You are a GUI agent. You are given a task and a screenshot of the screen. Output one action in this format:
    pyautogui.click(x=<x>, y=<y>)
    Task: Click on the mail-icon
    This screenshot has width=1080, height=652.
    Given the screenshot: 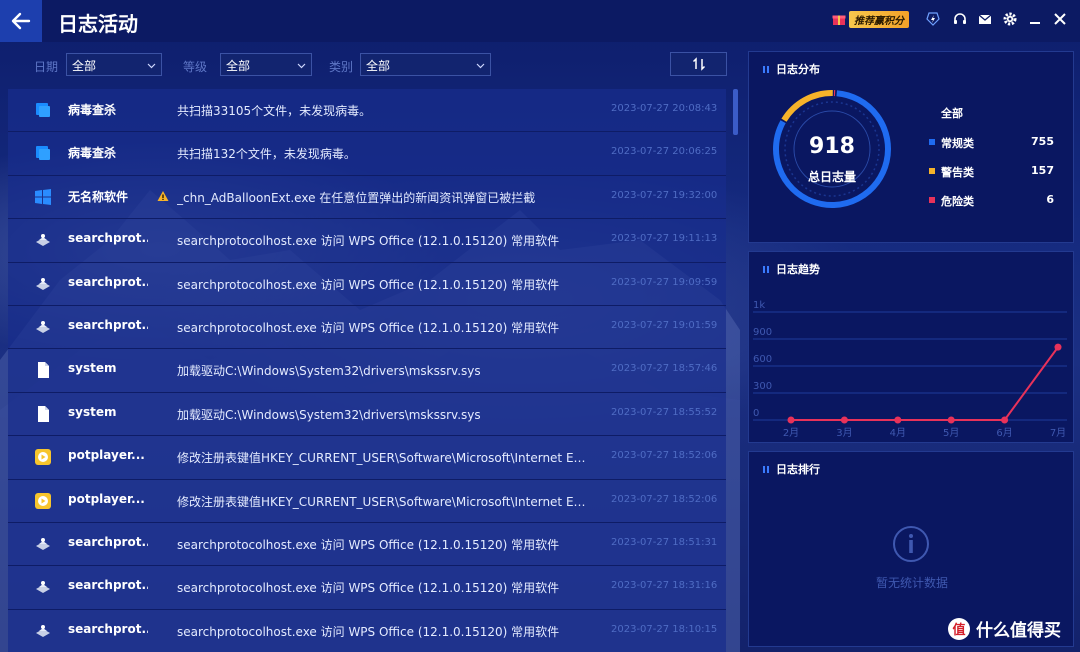 What is the action you would take?
    pyautogui.click(x=985, y=19)
    